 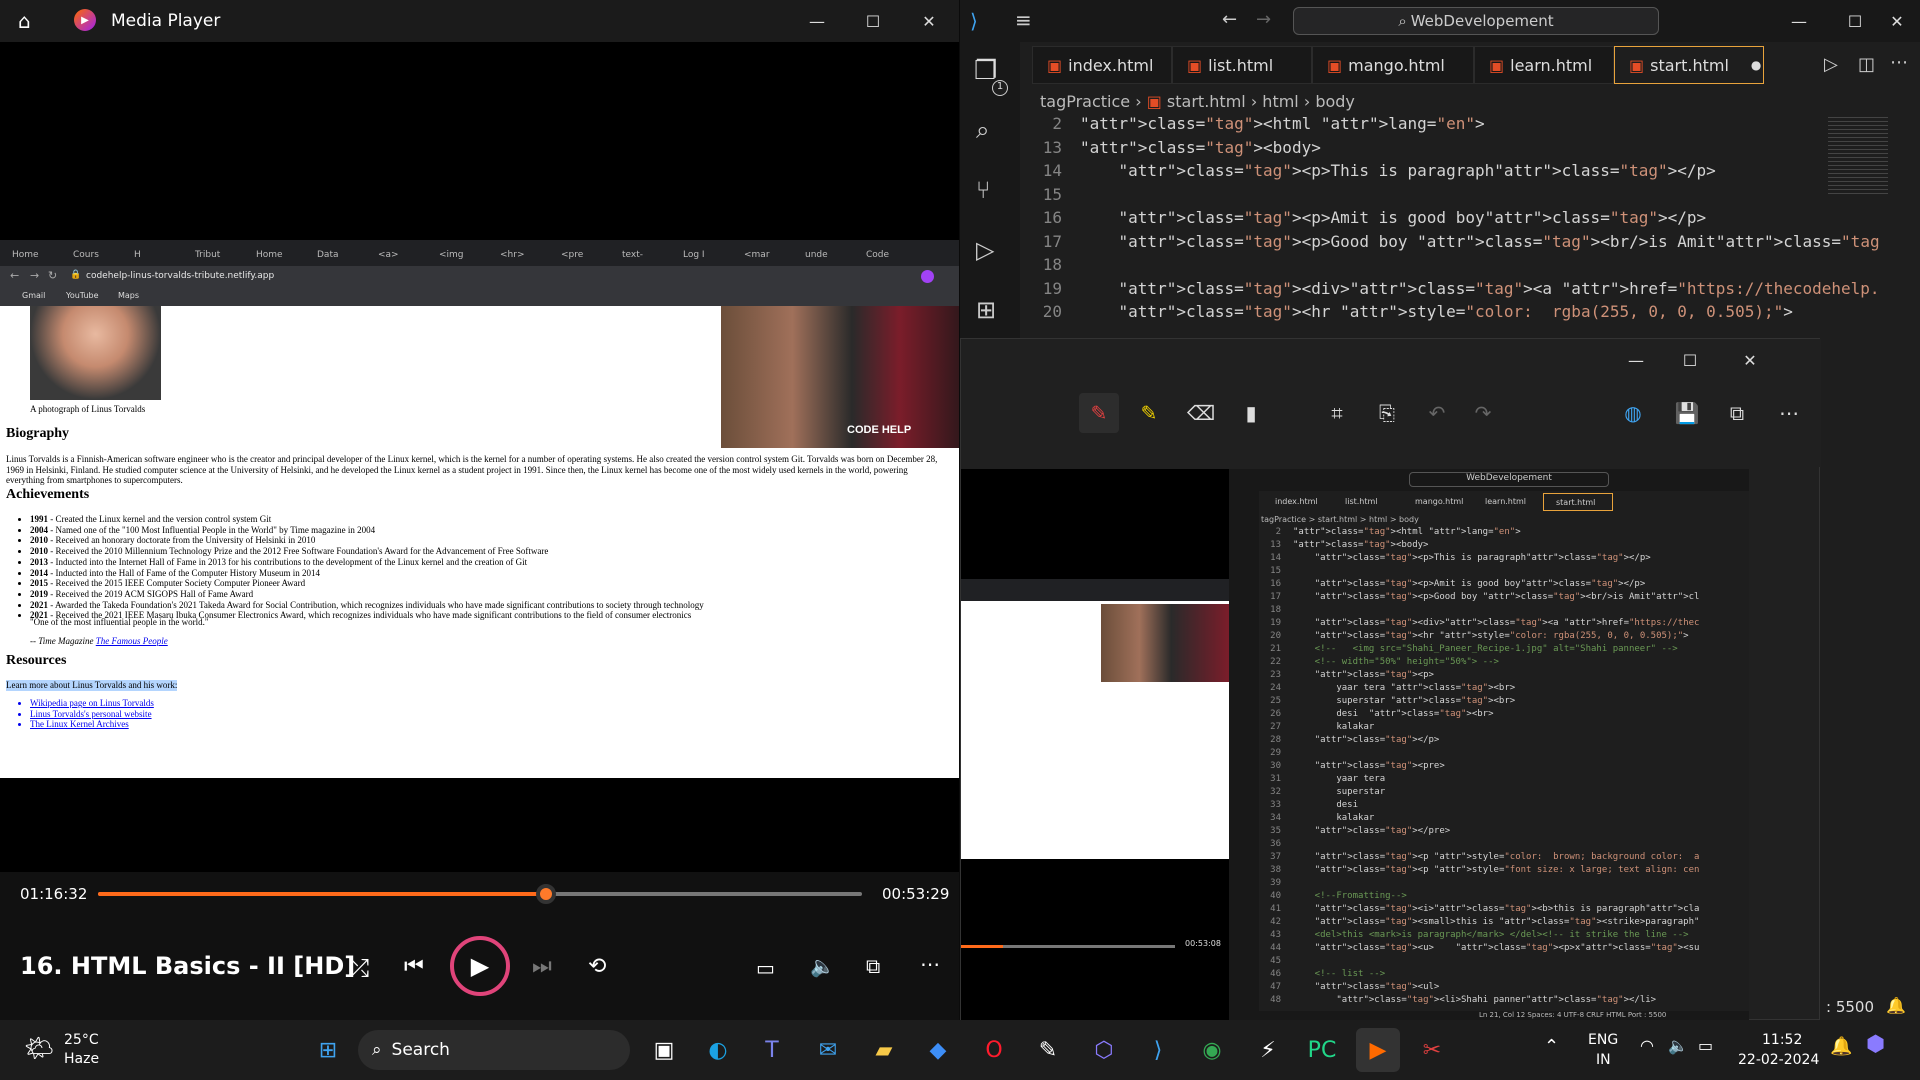 I want to click on weather-temp: 25°C, so click(x=81, y=1040).